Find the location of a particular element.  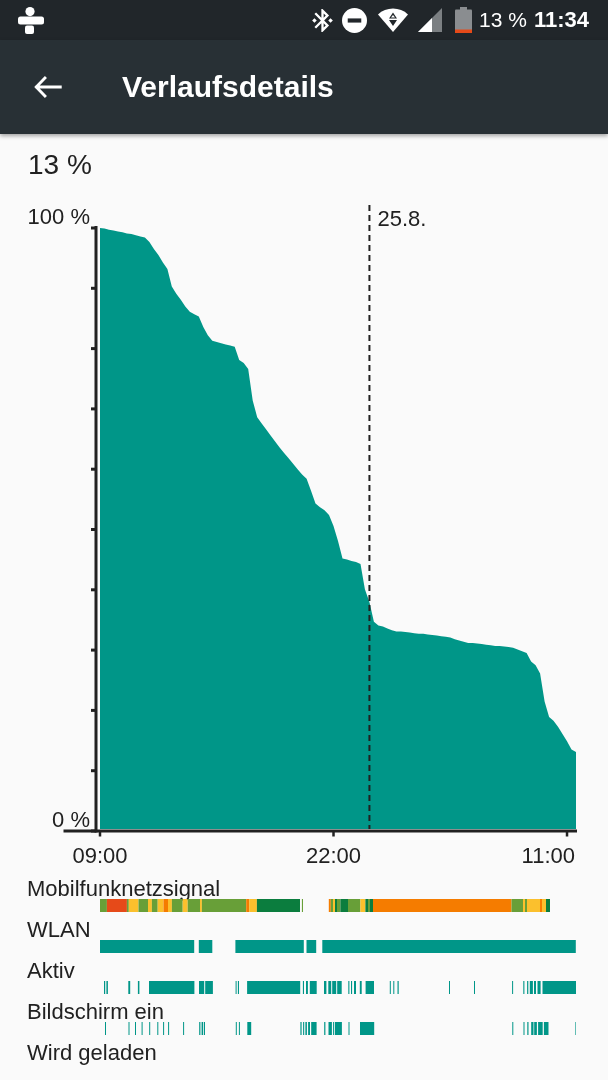

timeline-label: Bildschirm ein is located at coordinates (95, 1012).